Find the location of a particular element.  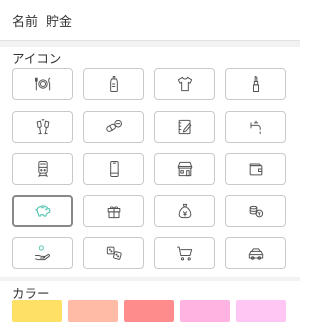

cheers-glasses-icon is located at coordinates (43, 127).